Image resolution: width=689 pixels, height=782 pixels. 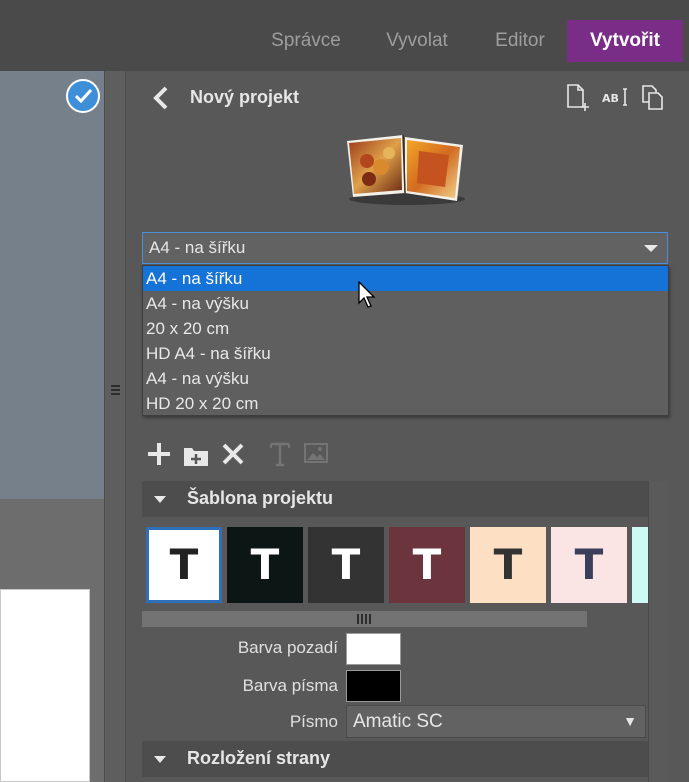 What do you see at coordinates (306, 41) in the screenshot?
I see `tab-spravce: Správce` at bounding box center [306, 41].